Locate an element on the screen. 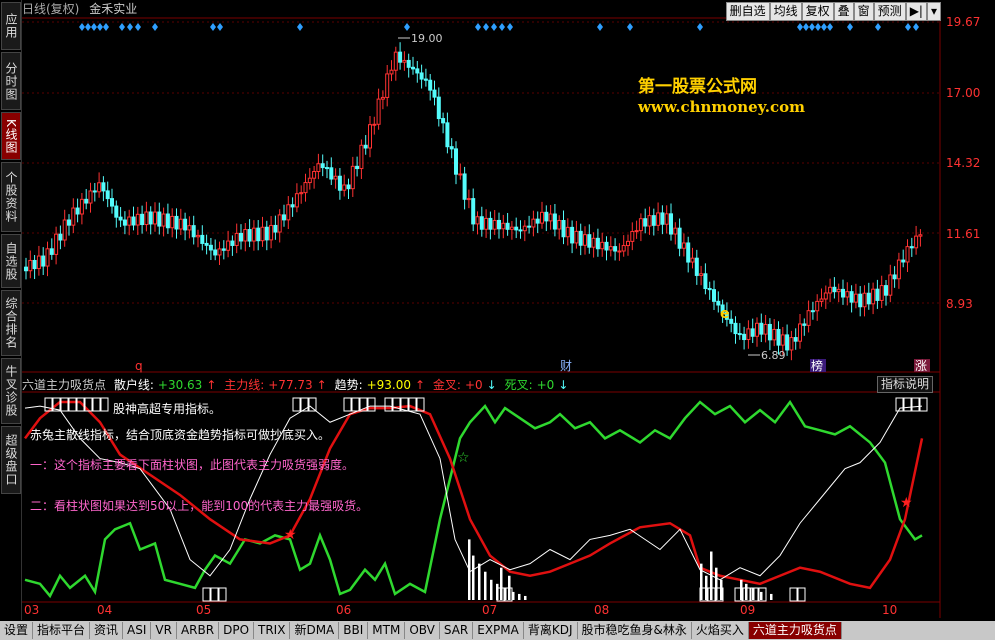 Image resolution: width=995 pixels, height=640 pixels. sidebar-item-watchlist: 自选股 is located at coordinates (11, 261).